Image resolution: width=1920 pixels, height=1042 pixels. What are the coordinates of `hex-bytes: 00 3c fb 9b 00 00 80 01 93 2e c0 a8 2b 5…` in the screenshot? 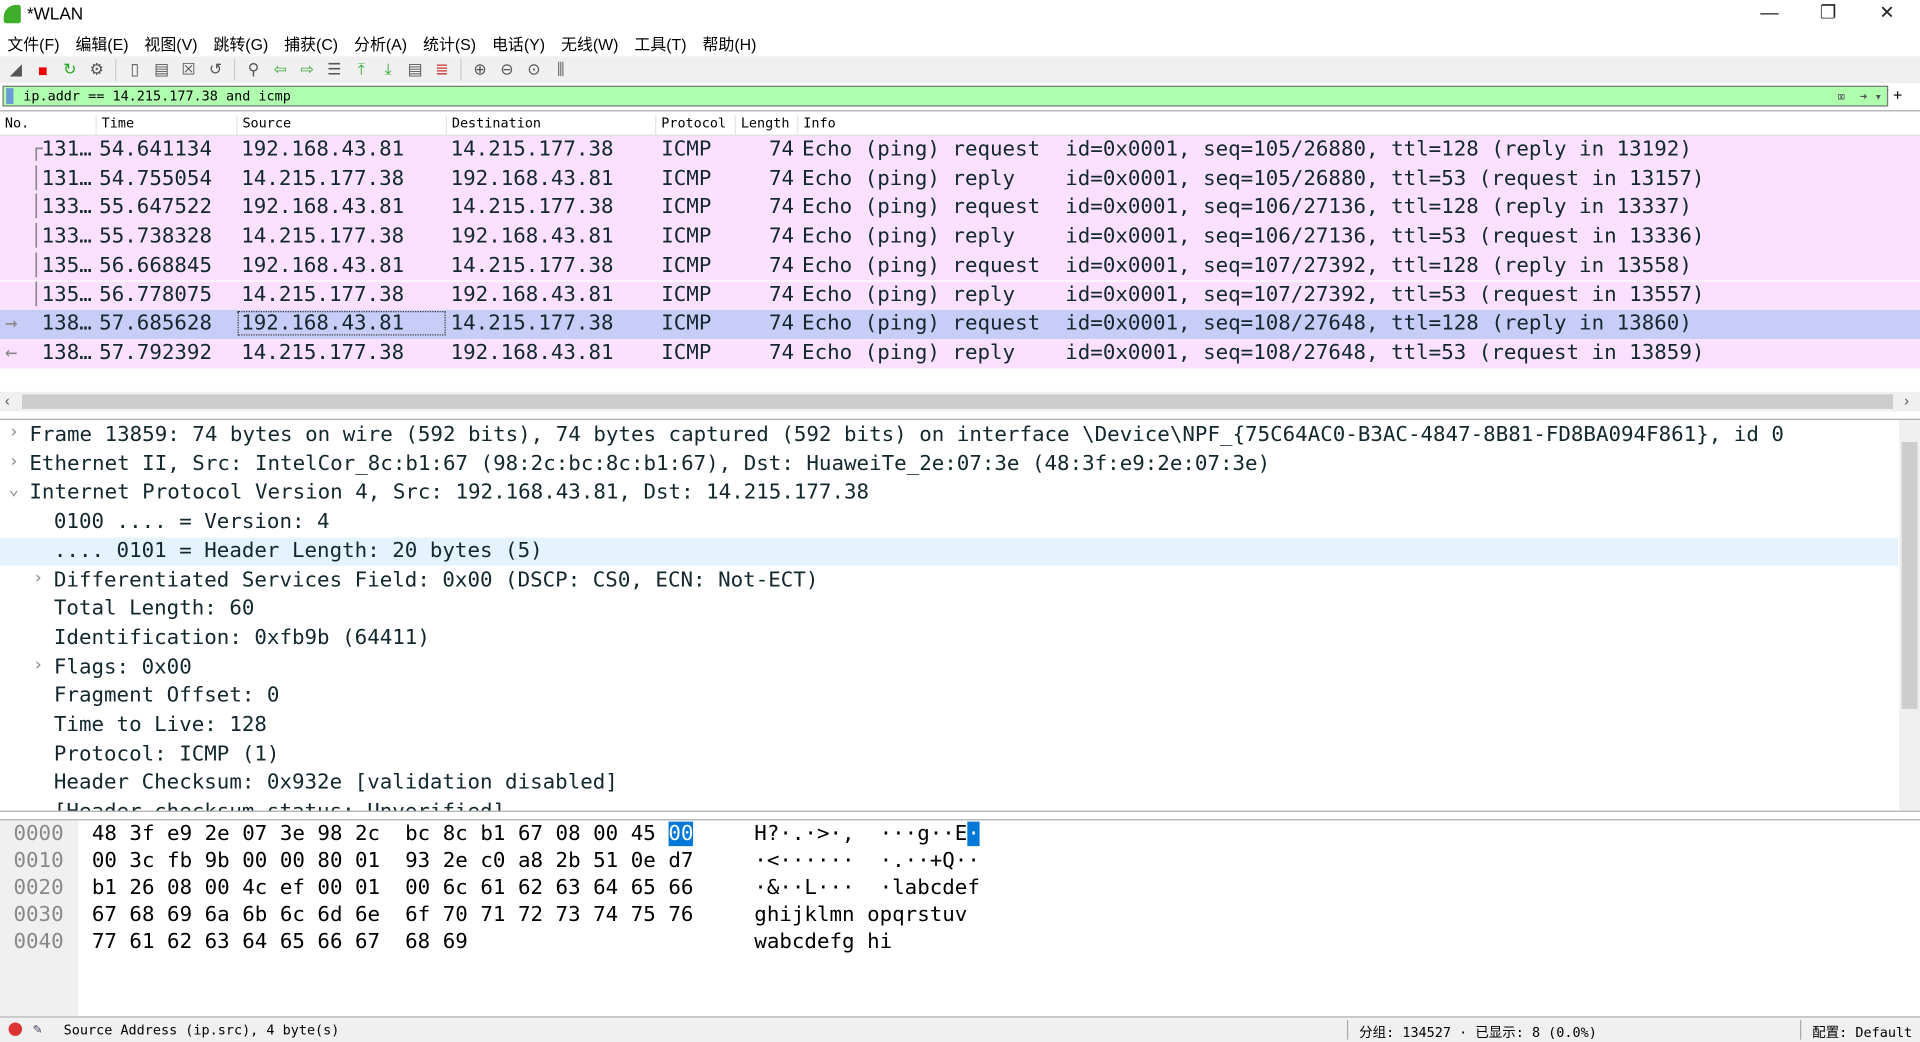 It's located at (393, 861).